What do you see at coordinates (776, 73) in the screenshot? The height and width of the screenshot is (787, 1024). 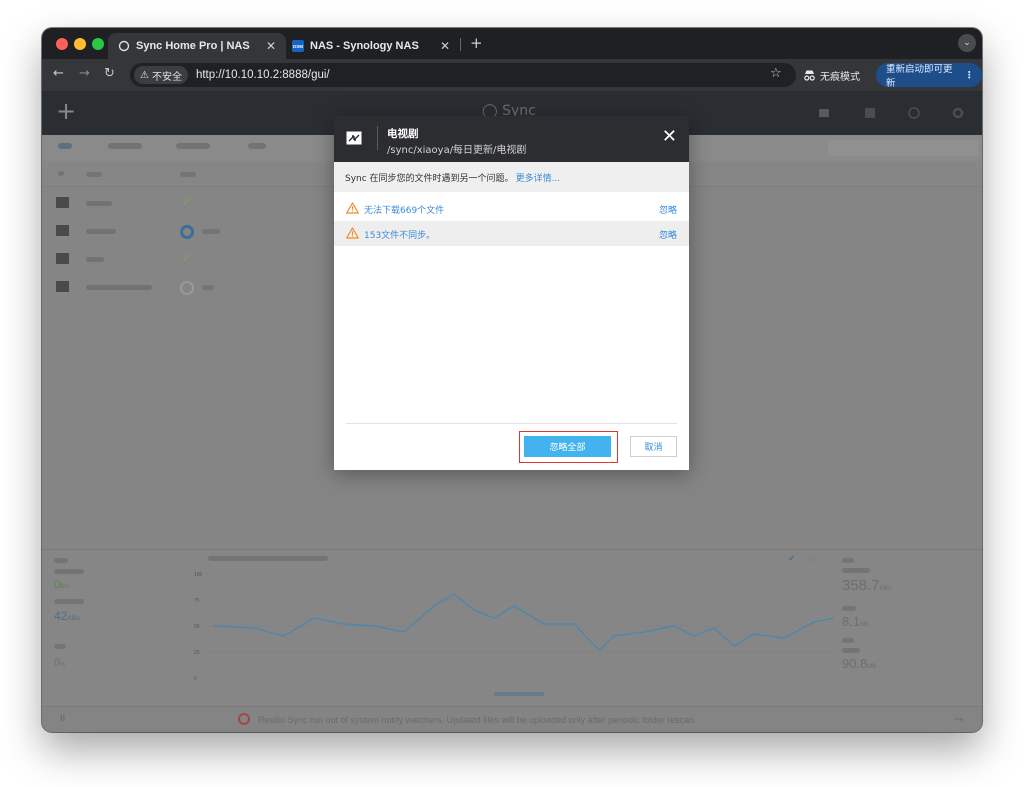 I see `bookmark-star-icon: ☆` at bounding box center [776, 73].